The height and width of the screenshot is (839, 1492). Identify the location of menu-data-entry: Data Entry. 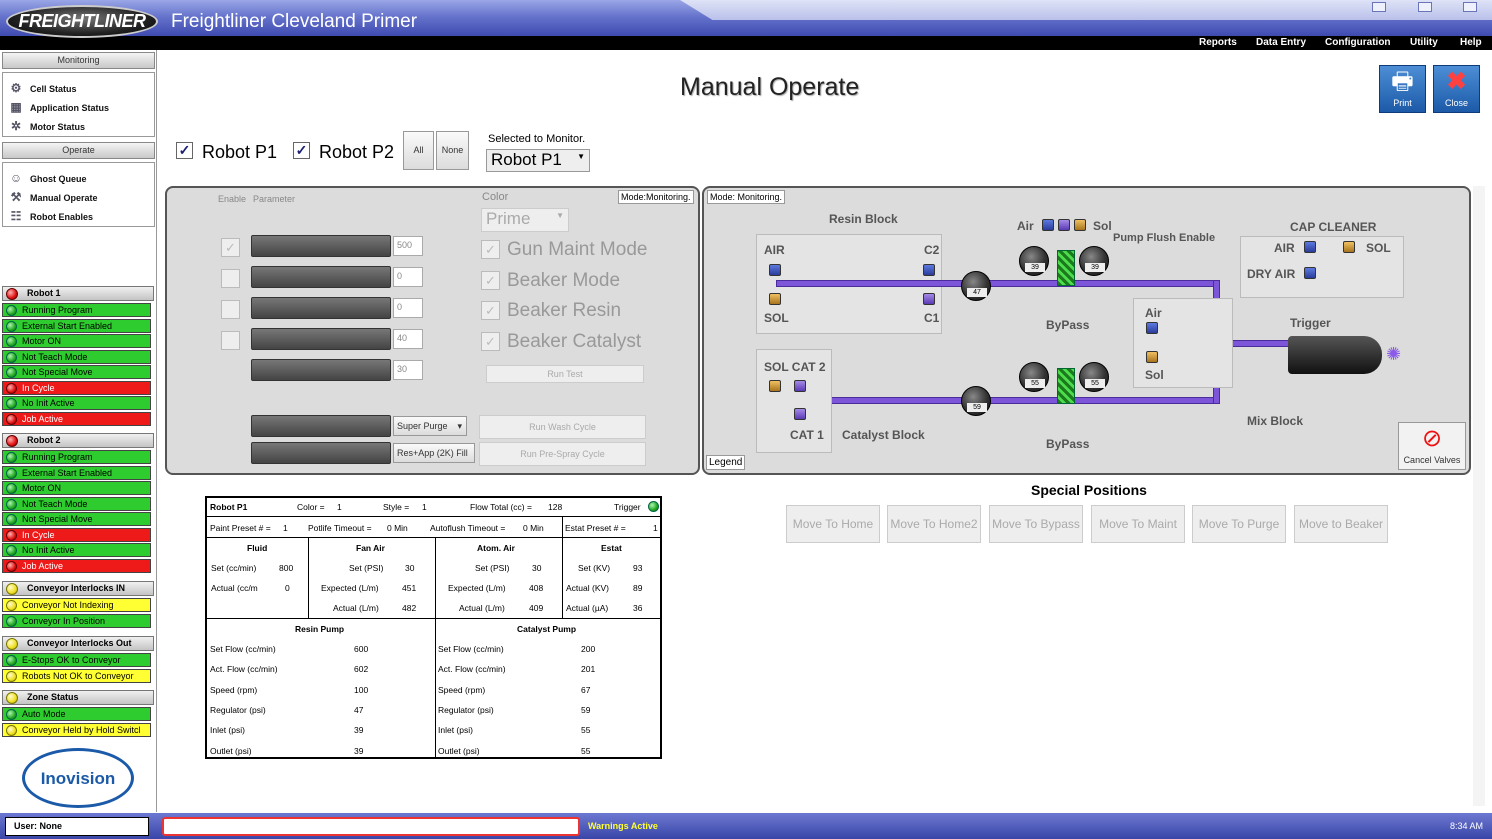
(1281, 42).